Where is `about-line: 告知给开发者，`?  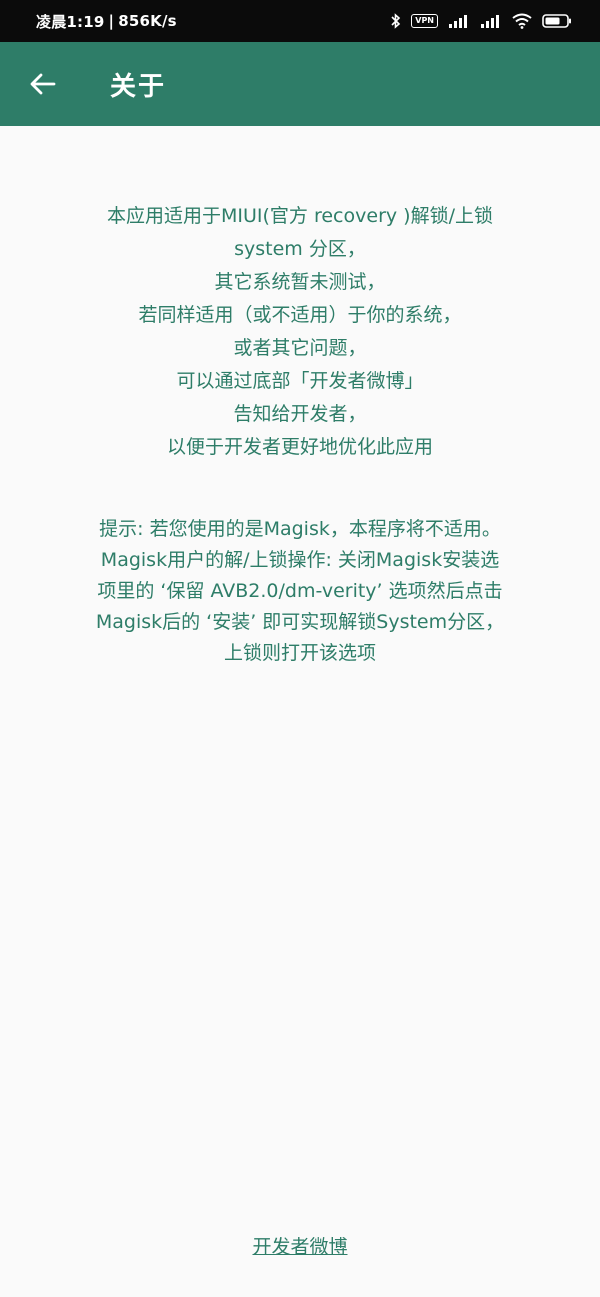 about-line: 告知给开发者， is located at coordinates (300, 414).